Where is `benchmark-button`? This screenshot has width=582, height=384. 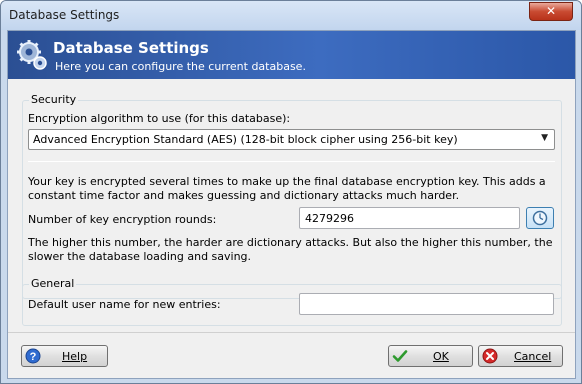 benchmark-button is located at coordinates (540, 218).